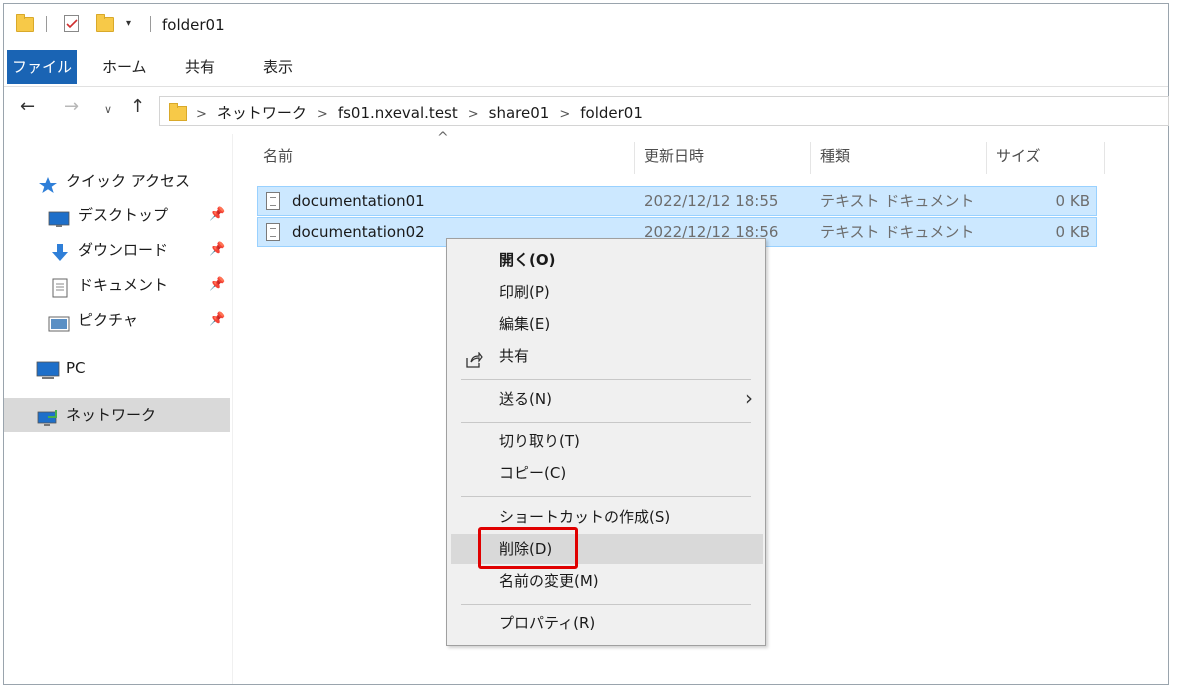 Image resolution: width=1177 pixels, height=688 pixels. What do you see at coordinates (1018, 156) in the screenshot?
I see `column-header-size: サイズ` at bounding box center [1018, 156].